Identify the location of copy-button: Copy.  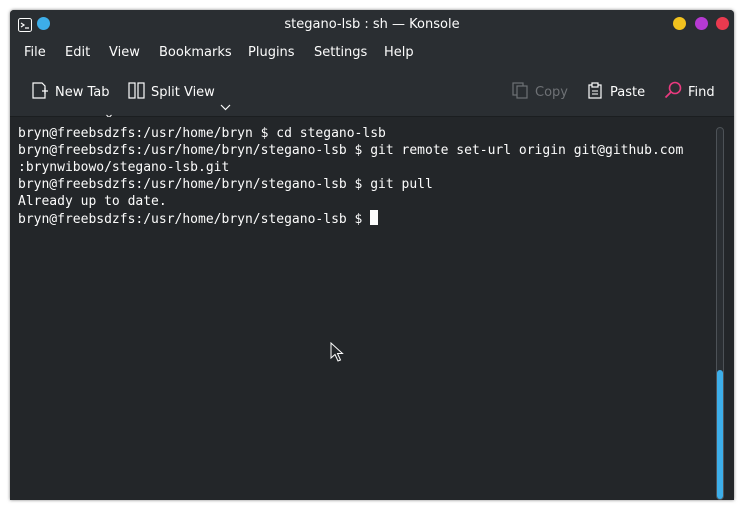
(540, 92).